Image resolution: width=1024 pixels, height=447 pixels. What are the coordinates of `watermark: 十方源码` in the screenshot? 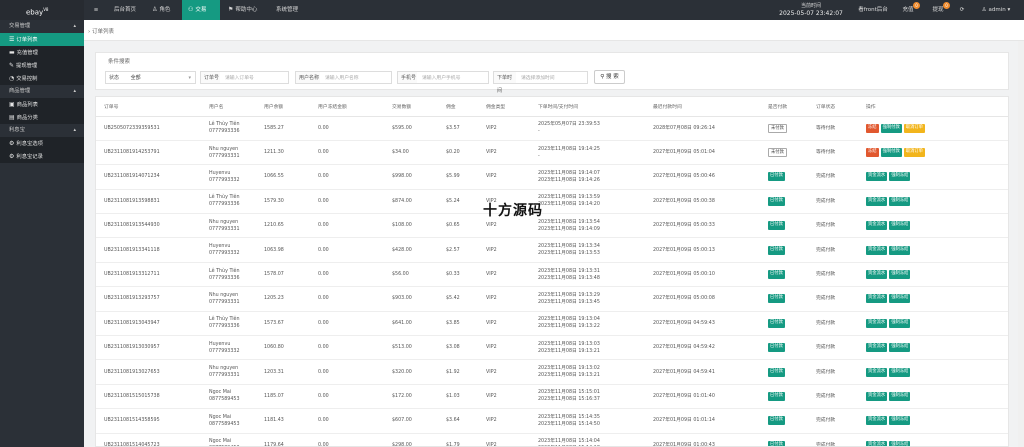 It's located at (513, 211).